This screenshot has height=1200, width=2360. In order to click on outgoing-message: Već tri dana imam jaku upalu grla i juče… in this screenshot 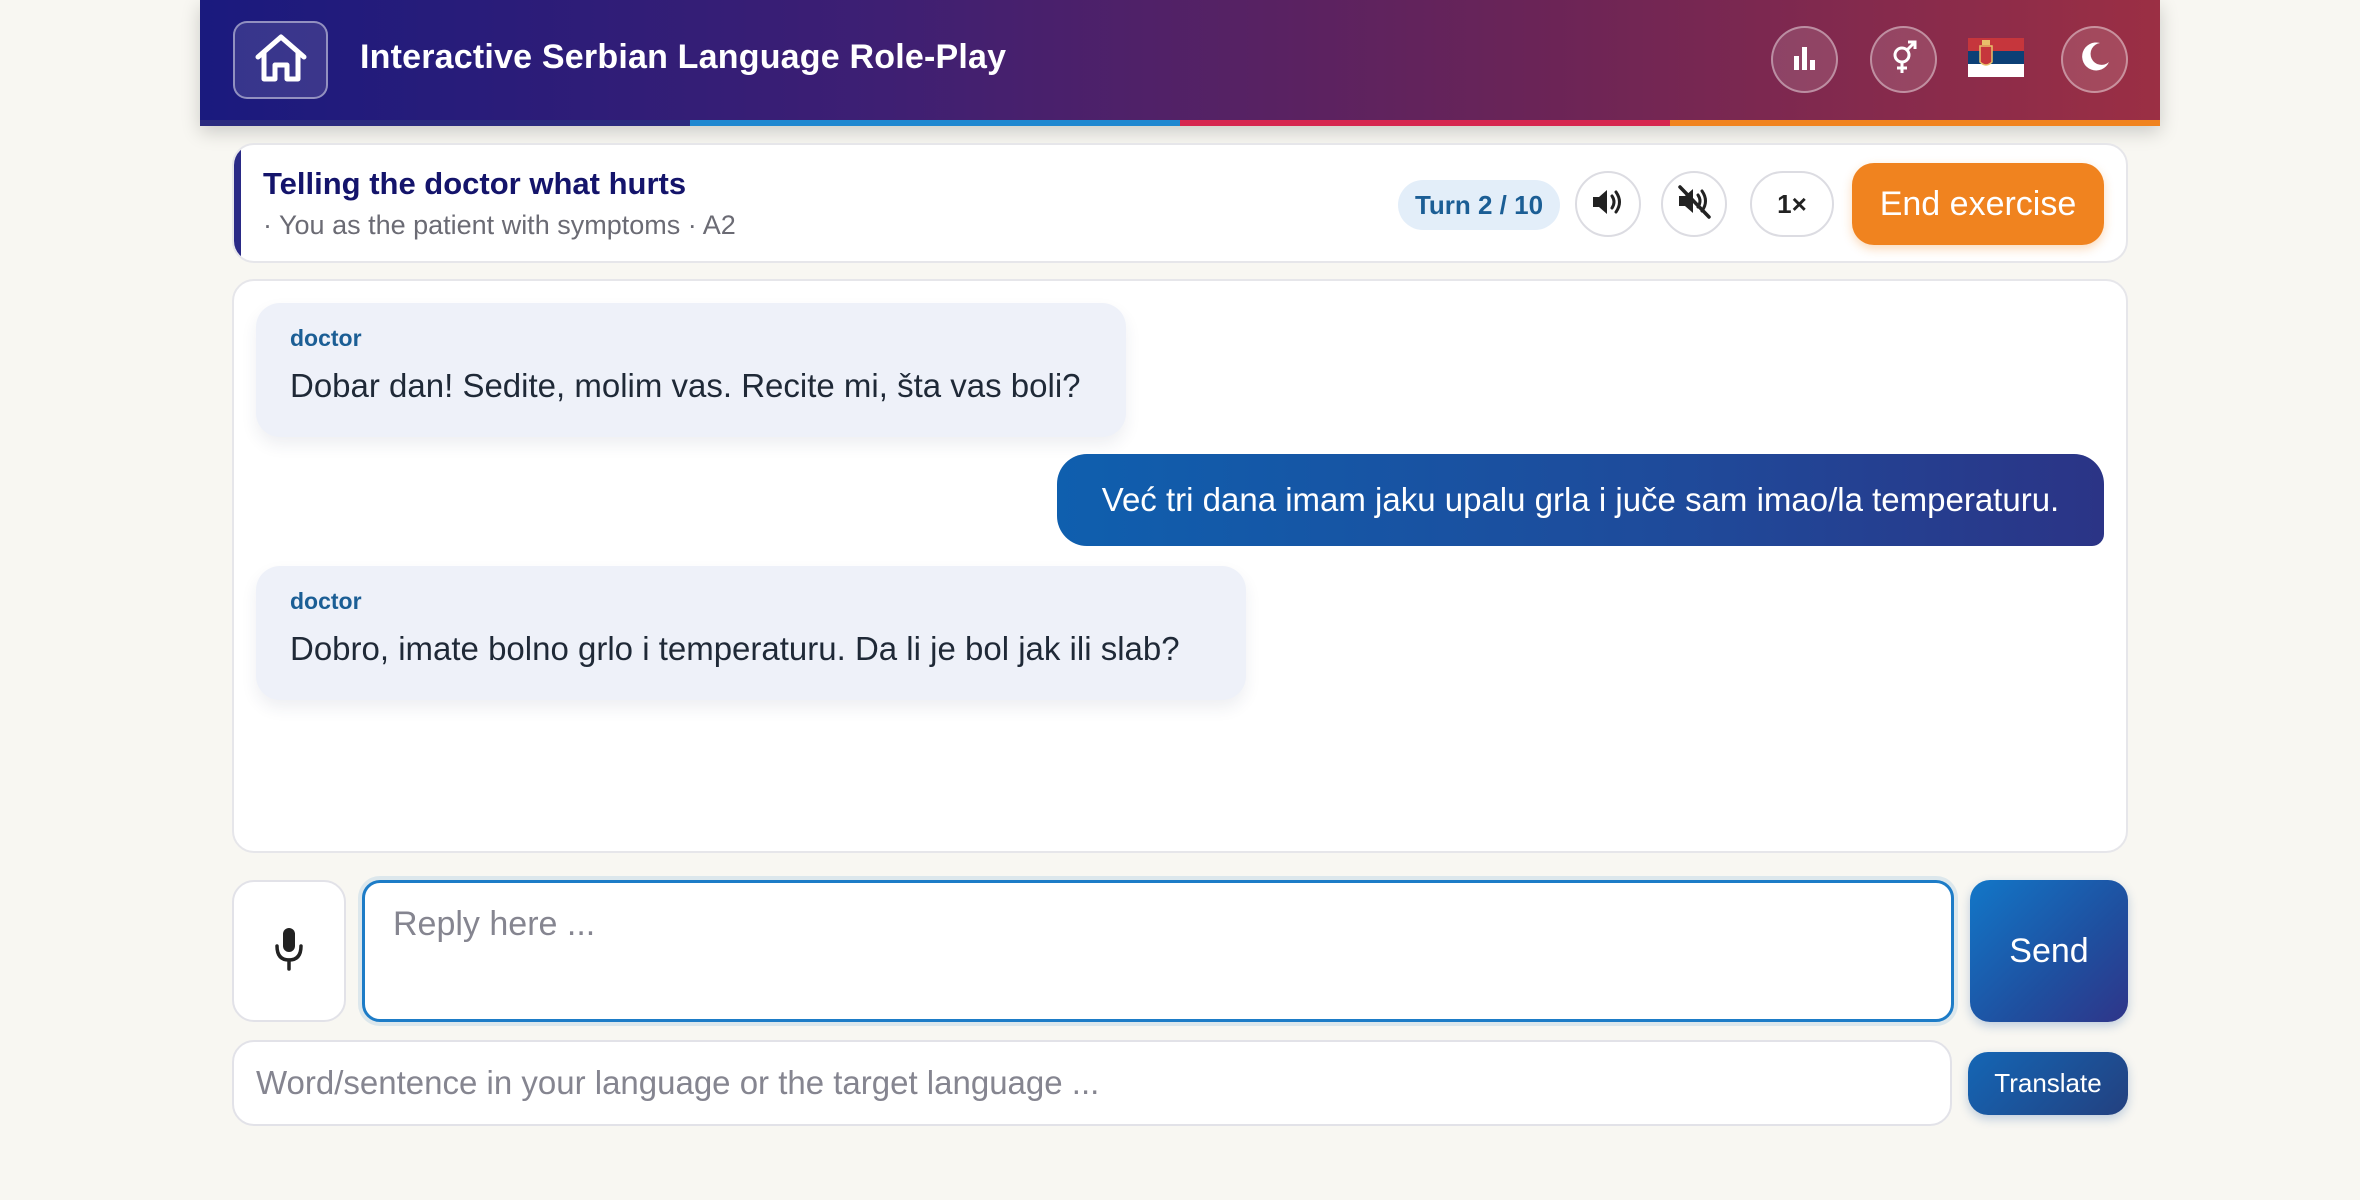, I will do `click(1580, 500)`.